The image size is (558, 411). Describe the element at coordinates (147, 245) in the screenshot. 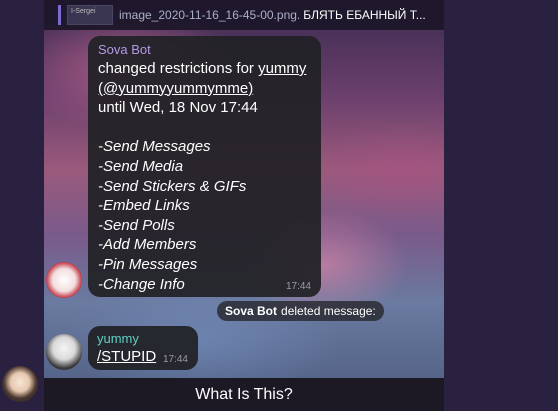

I see `restriction-item: -Add Members` at that location.